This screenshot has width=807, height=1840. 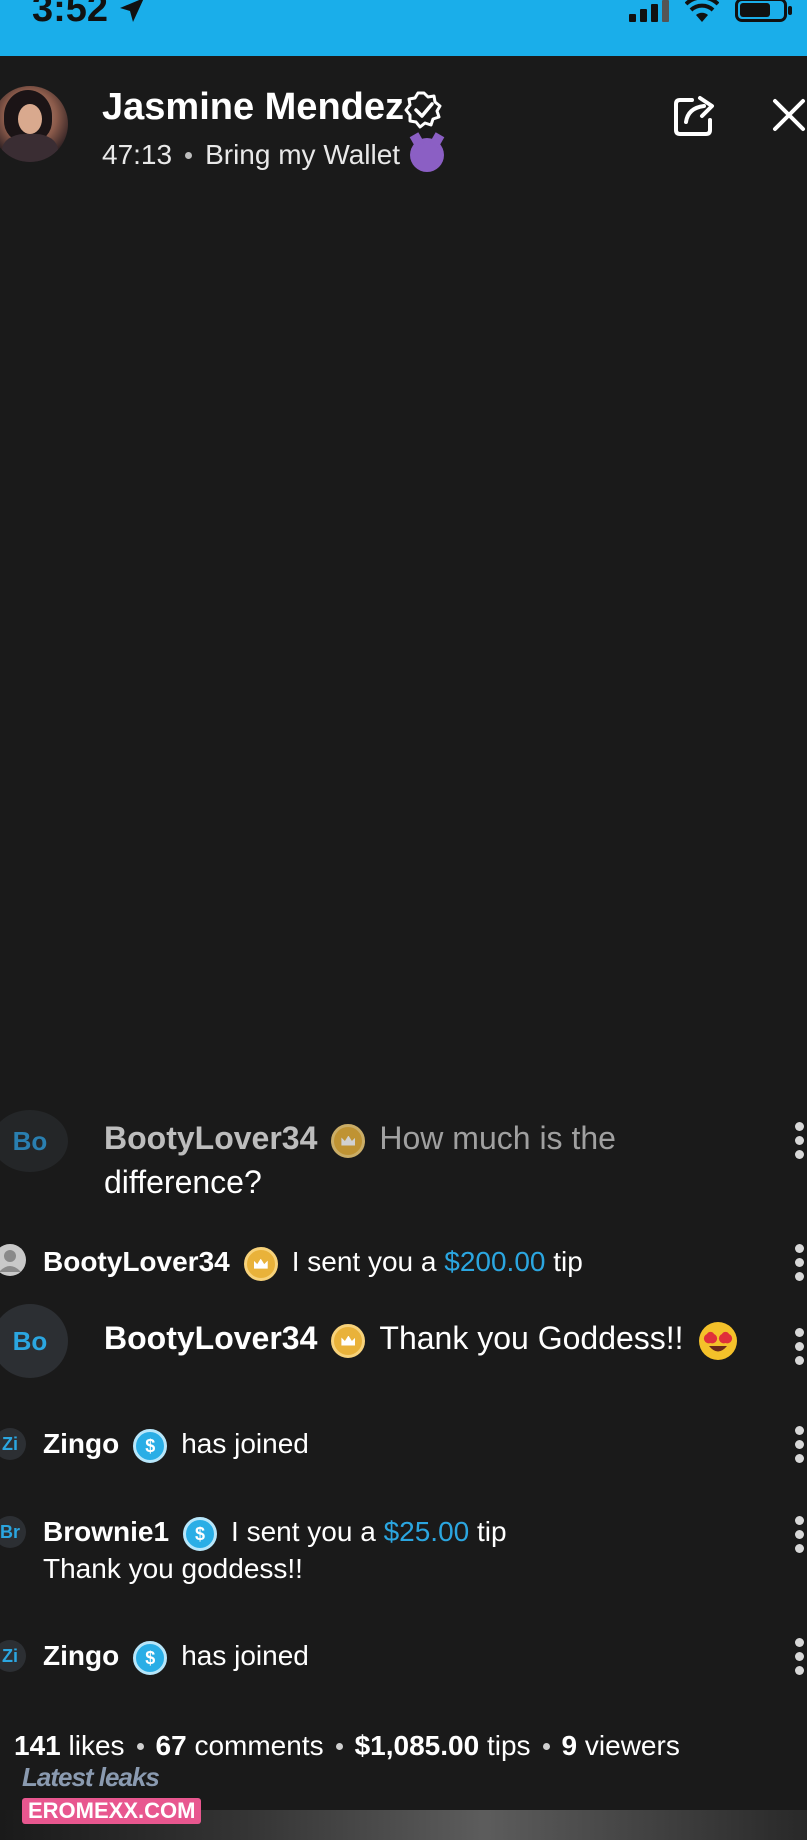 I want to click on smiling-devil-emoji-icon, so click(x=427, y=155).